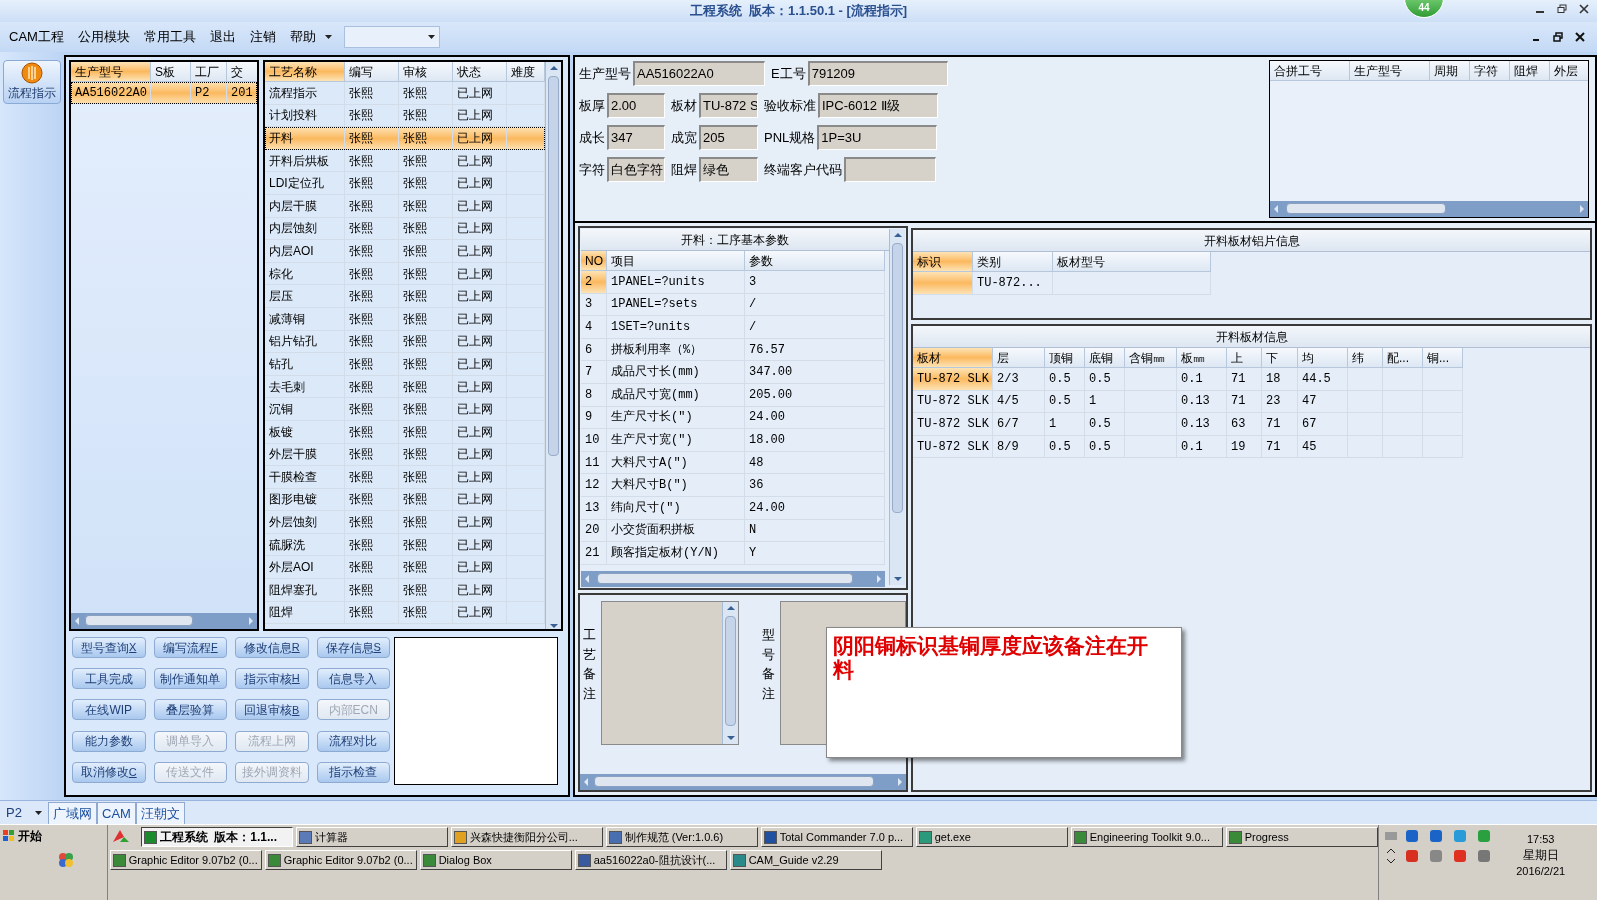 Image resolution: width=1597 pixels, height=900 pixels. What do you see at coordinates (405, 296) in the screenshot?
I see `table-row: 层压 张熙 张熙 已上网` at bounding box center [405, 296].